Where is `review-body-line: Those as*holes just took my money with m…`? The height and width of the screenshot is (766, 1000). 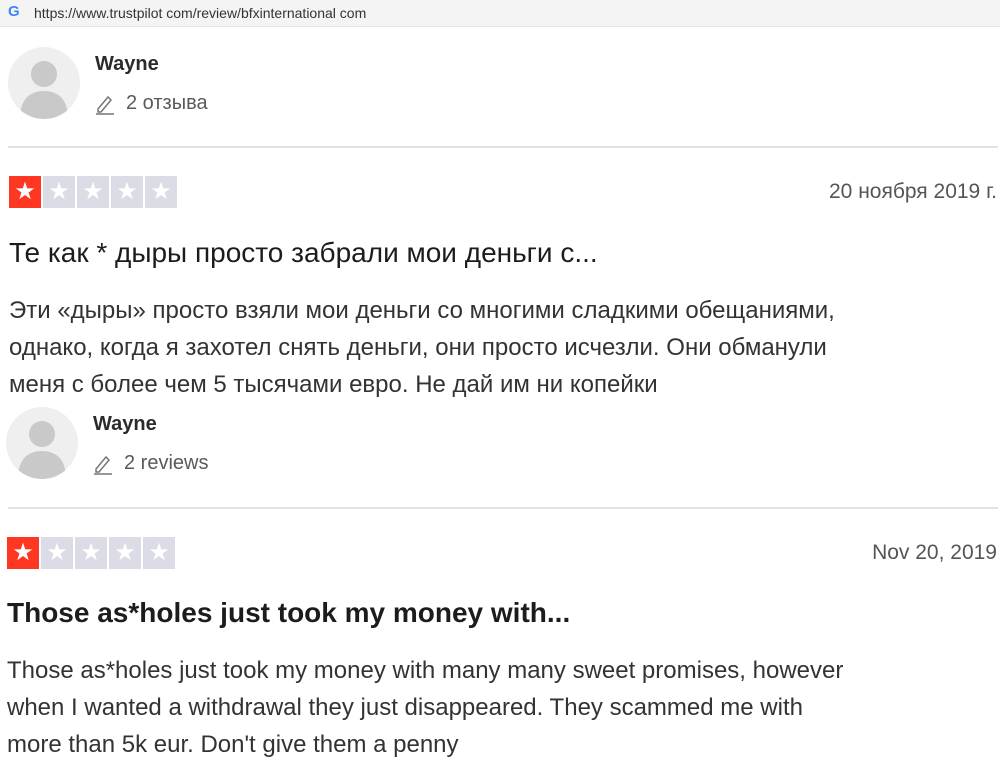
review-body-line: Those as*holes just took my money with m… is located at coordinates (425, 670).